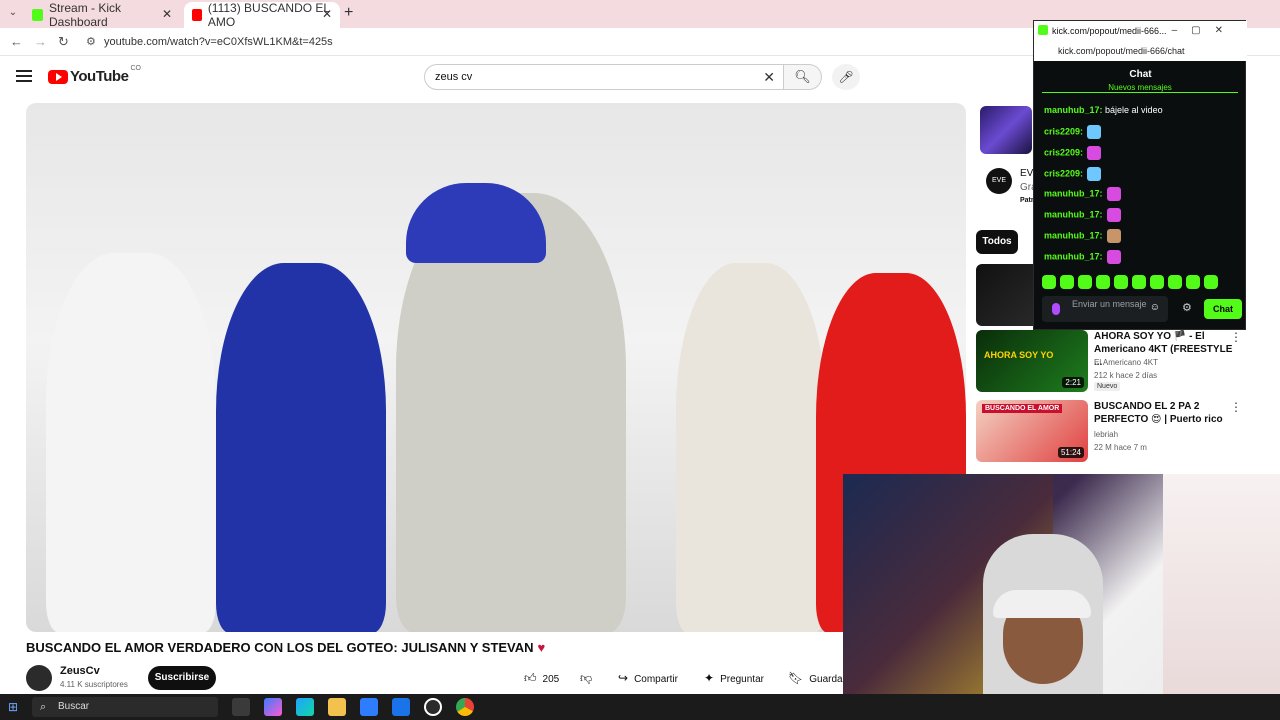 This screenshot has height=720, width=1280. Describe the element at coordinates (24, 76) in the screenshot. I see `menu-icon` at that location.